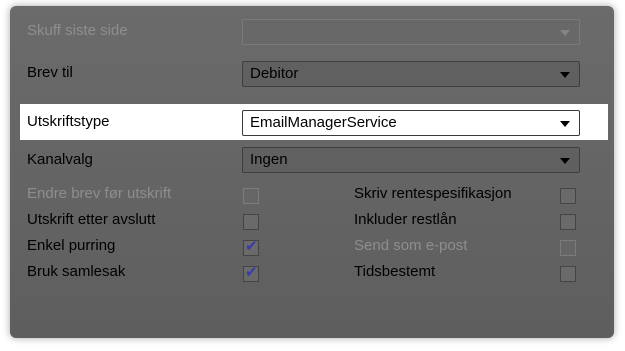 This screenshot has width=625, height=351. What do you see at coordinates (77, 30) in the screenshot?
I see `label-skuff-siste-side: Skuff siste side` at bounding box center [77, 30].